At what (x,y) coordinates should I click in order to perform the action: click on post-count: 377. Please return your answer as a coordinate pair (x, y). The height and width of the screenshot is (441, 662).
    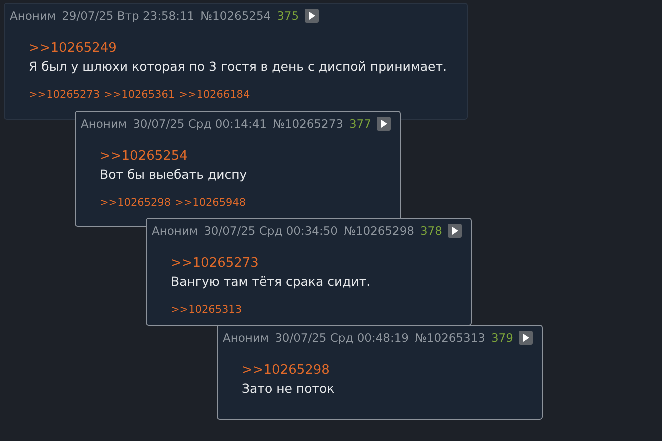
    Looking at the image, I should click on (360, 124).